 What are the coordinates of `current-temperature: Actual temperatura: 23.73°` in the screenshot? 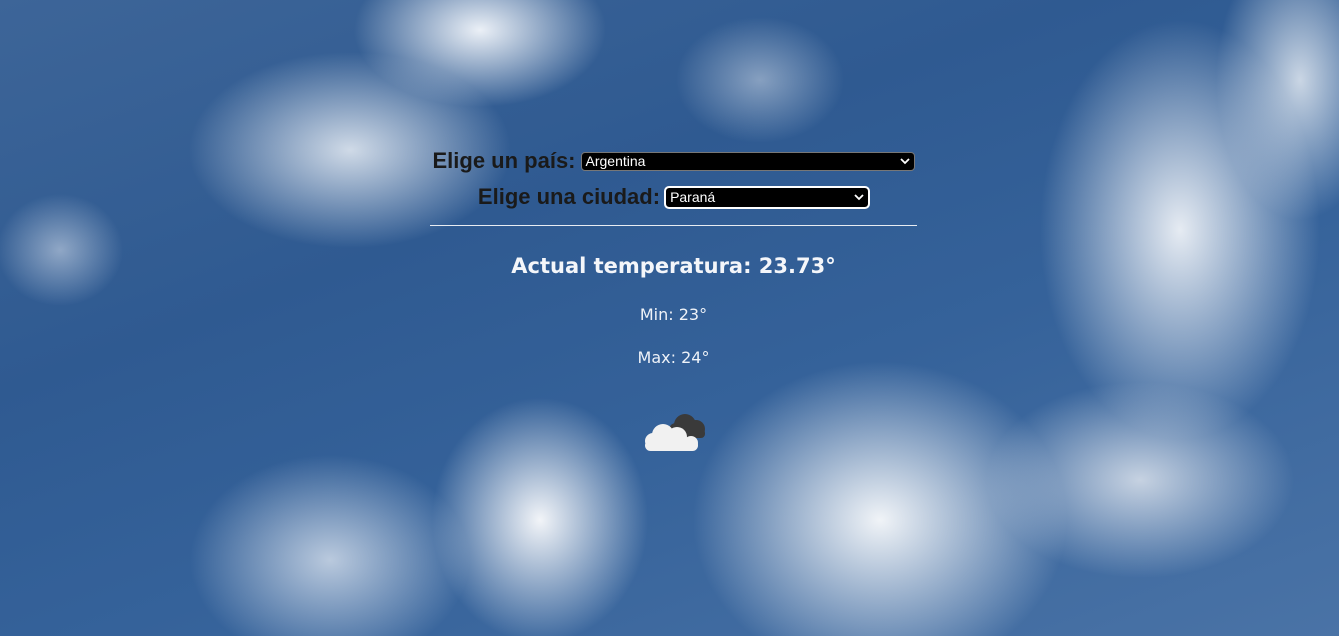 It's located at (673, 266).